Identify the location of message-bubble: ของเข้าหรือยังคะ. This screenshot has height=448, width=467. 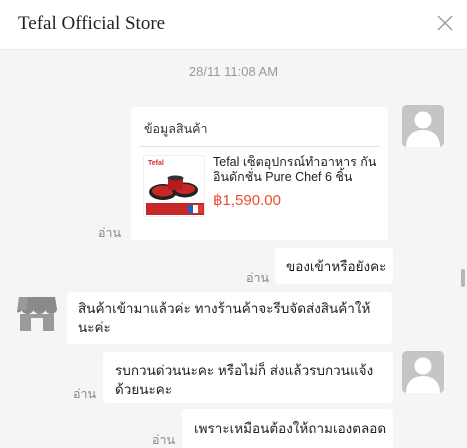
(334, 266).